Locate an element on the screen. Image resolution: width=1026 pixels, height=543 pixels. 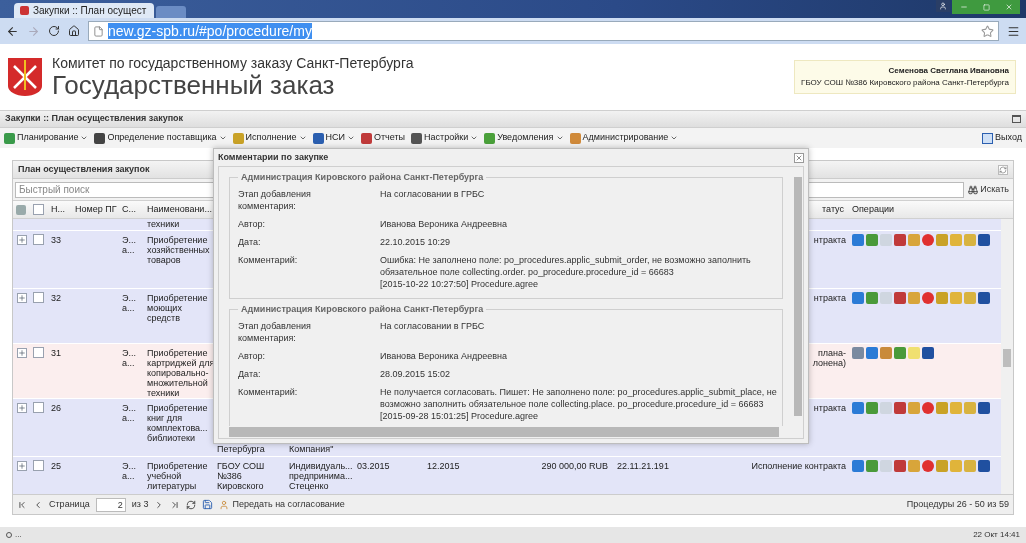
send-for-approval-button: Передать на согласование is located at coordinates (282, 504).